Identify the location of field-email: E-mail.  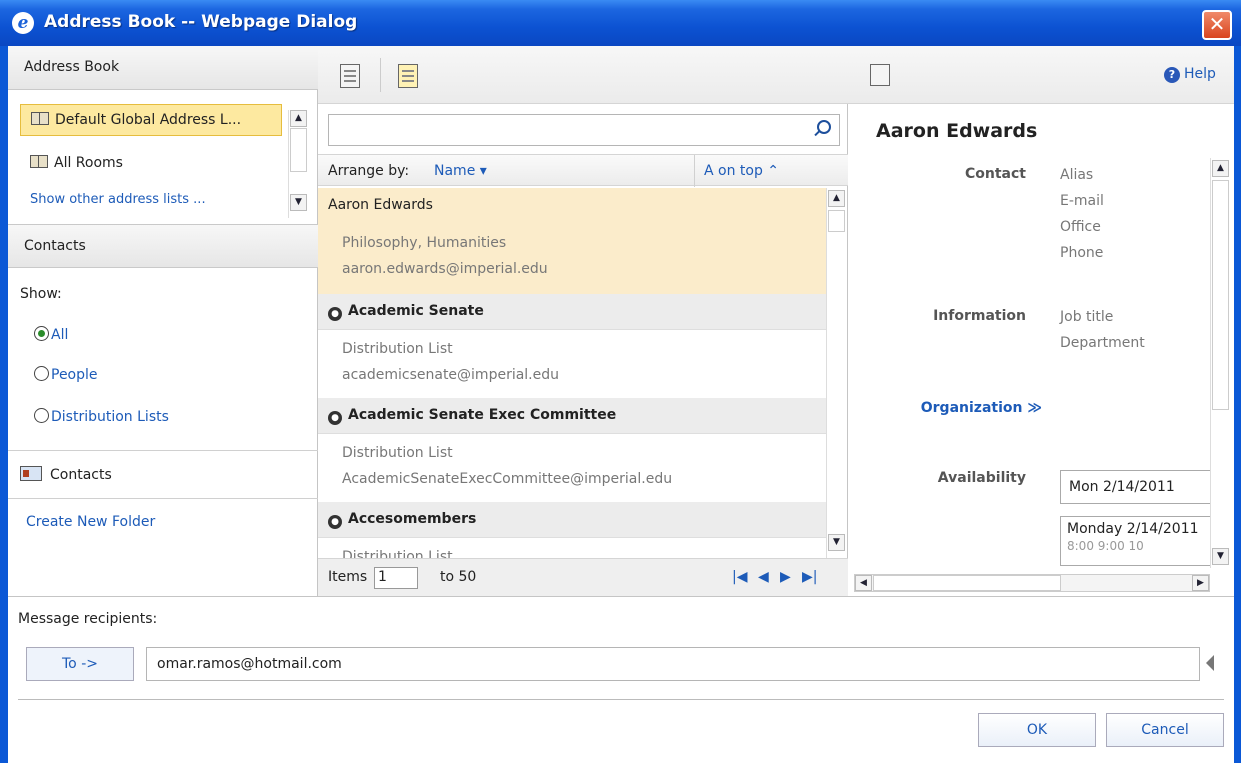
(1082, 201).